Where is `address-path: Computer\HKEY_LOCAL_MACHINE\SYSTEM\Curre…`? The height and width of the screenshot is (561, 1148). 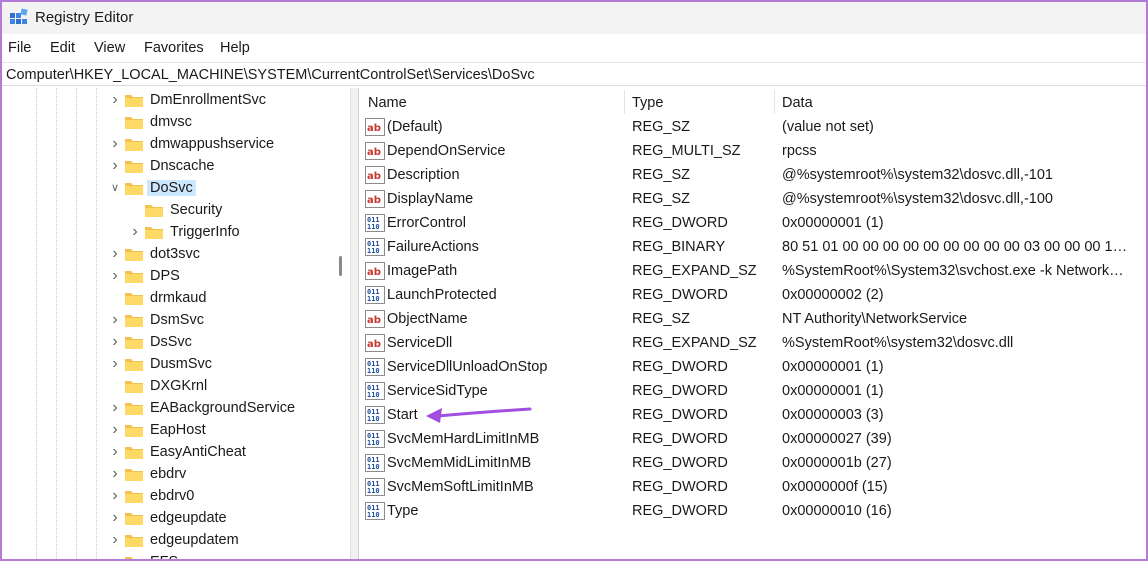
address-path: Computer\HKEY_LOCAL_MACHINE\SYSTEM\Curre… is located at coordinates (270, 75).